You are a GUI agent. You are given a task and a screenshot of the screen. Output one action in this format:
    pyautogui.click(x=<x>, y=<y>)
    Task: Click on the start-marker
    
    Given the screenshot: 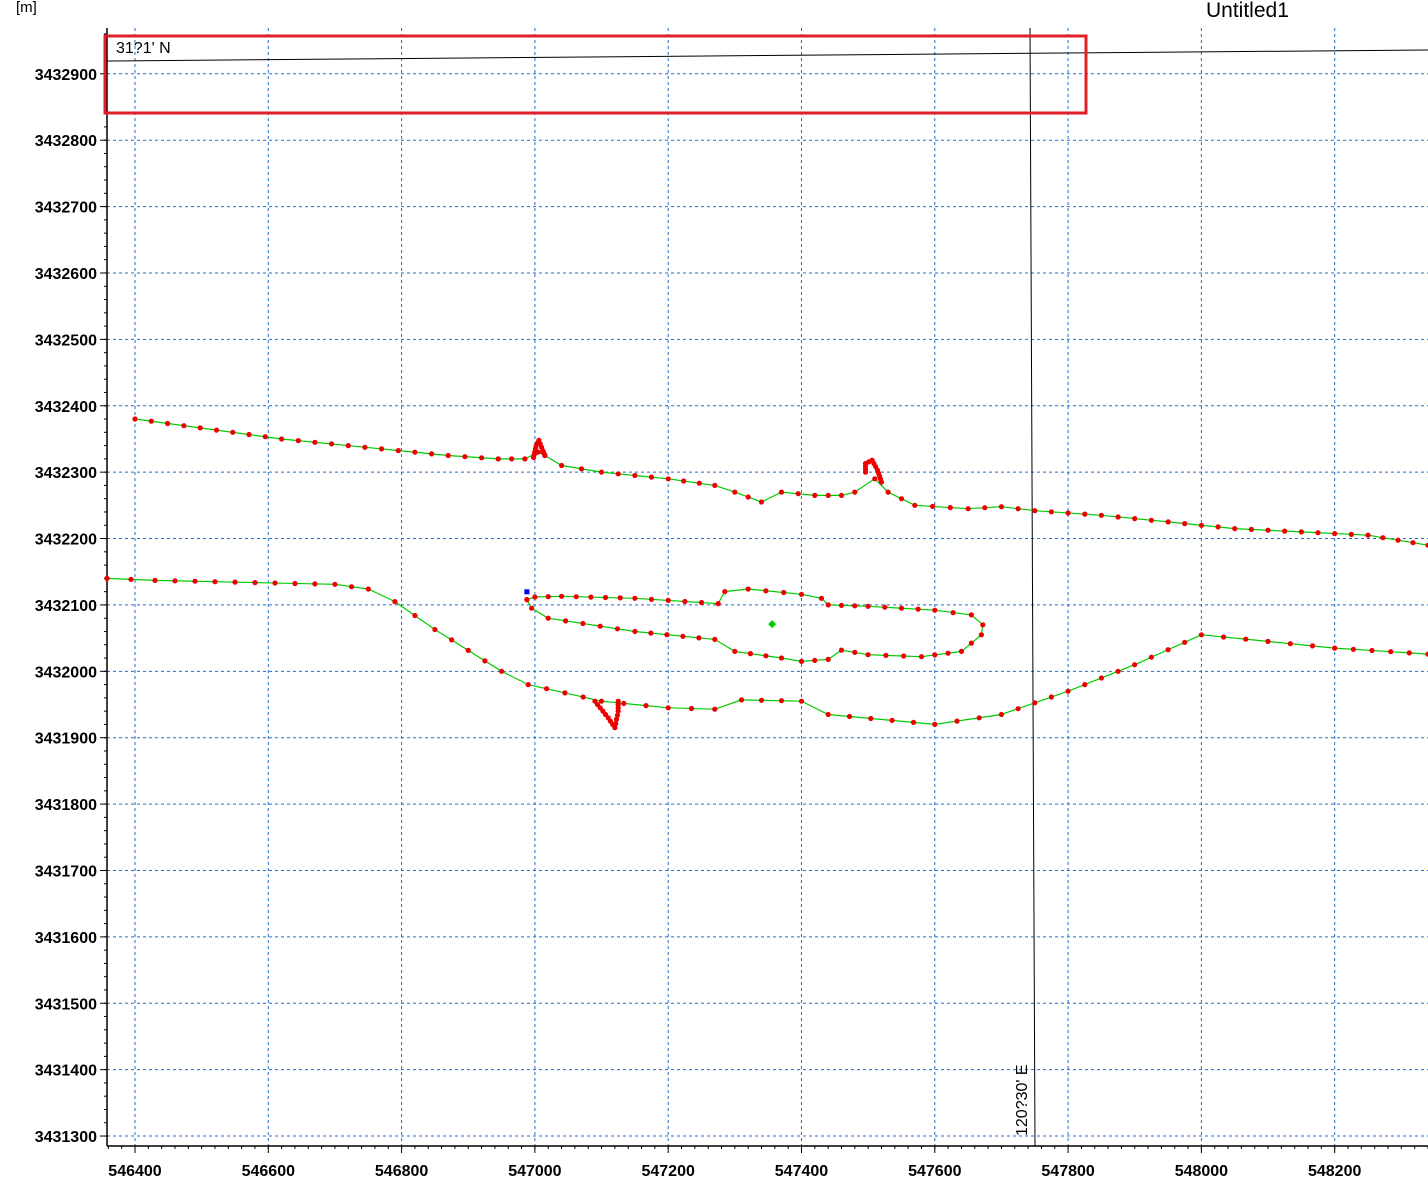 What is the action you would take?
    pyautogui.click(x=527, y=592)
    